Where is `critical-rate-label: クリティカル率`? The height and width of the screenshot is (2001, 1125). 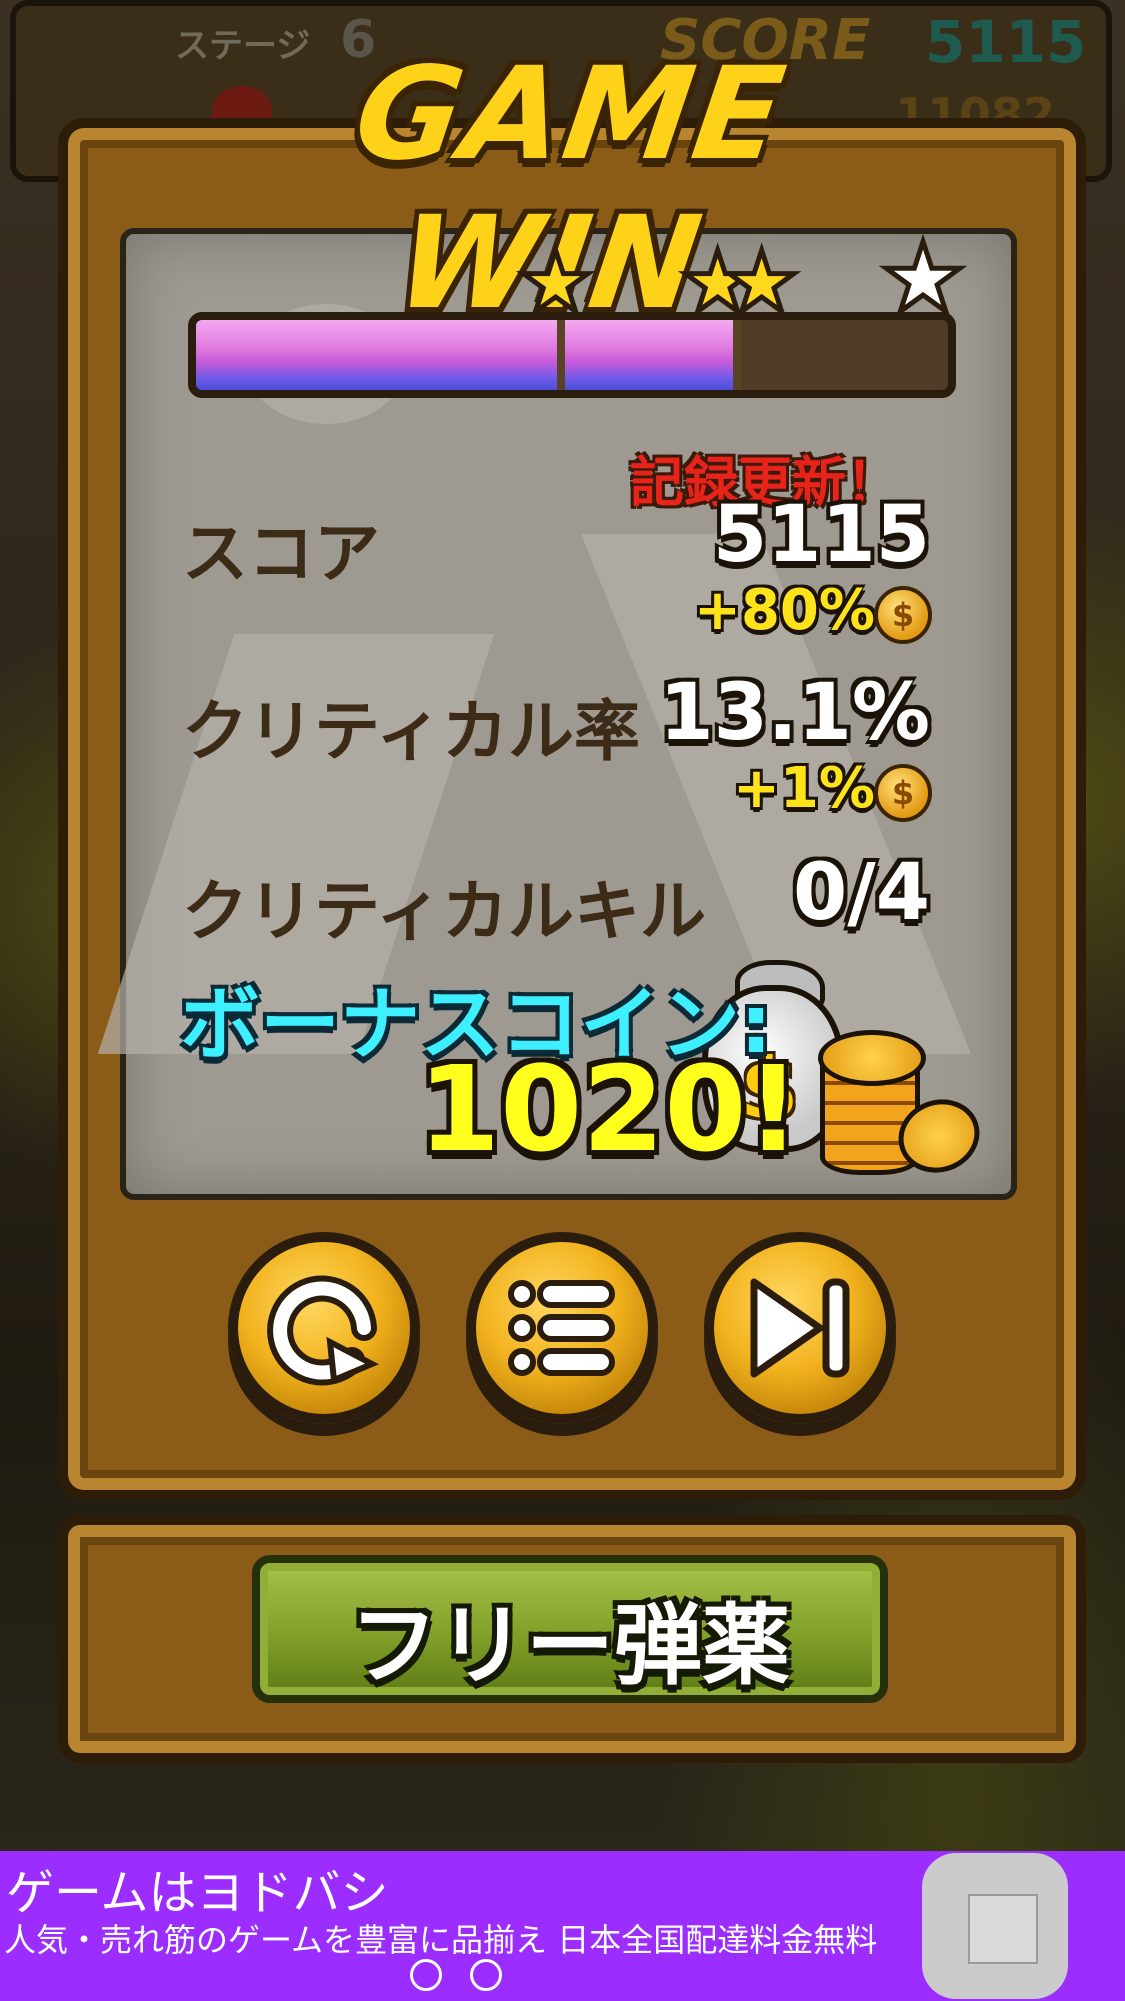
critical-rate-label: クリティカル率 is located at coordinates (411, 731).